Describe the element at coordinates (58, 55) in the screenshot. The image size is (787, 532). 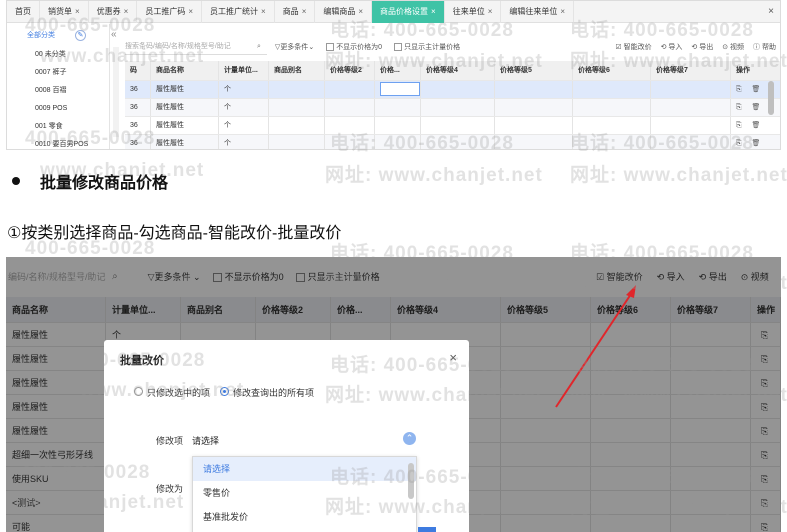
I see `tree-item: 00 未分类` at that location.